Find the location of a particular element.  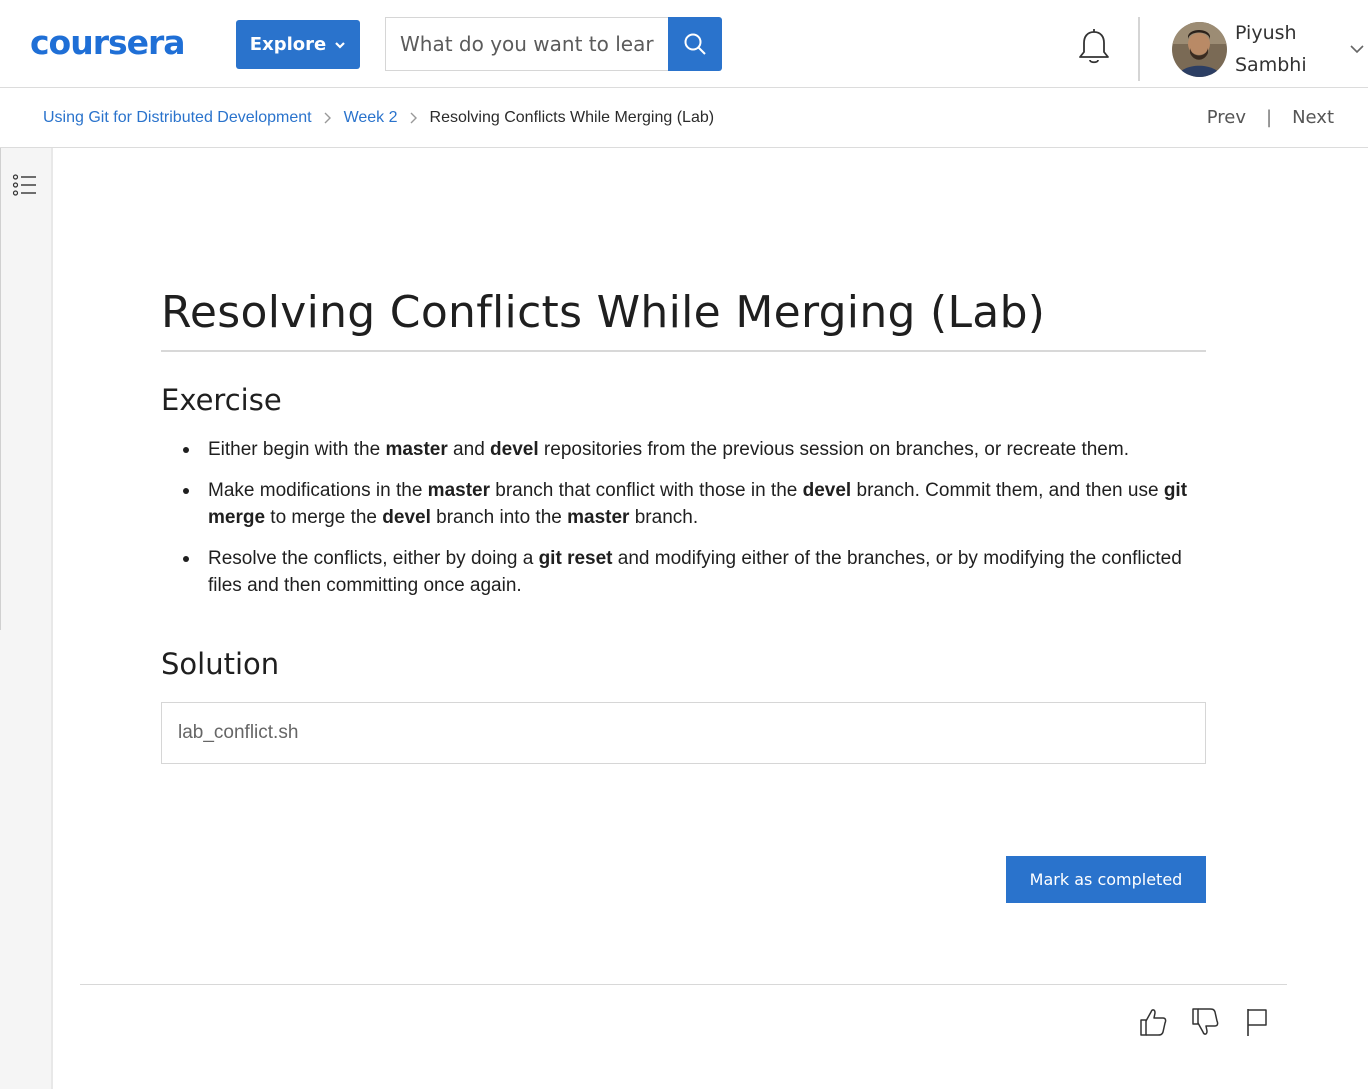

exercise-item-text: branch into the is located at coordinates (499, 517).